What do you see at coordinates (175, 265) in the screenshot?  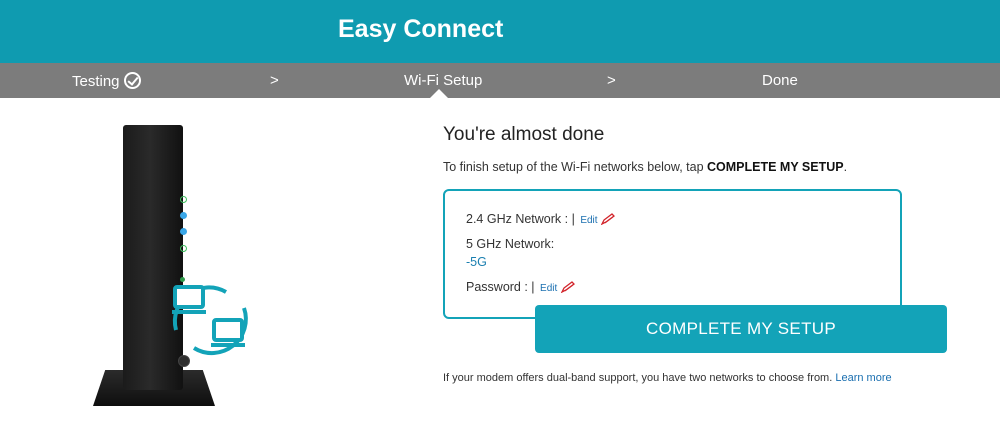 I see `router-illustration` at bounding box center [175, 265].